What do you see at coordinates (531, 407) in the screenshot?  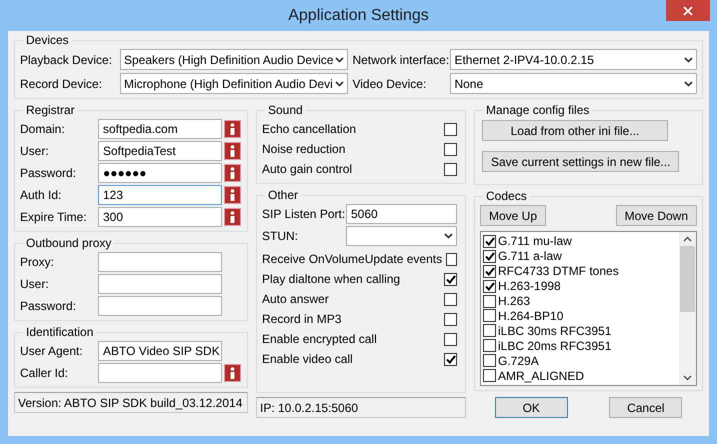 I see `ok-button: OK` at bounding box center [531, 407].